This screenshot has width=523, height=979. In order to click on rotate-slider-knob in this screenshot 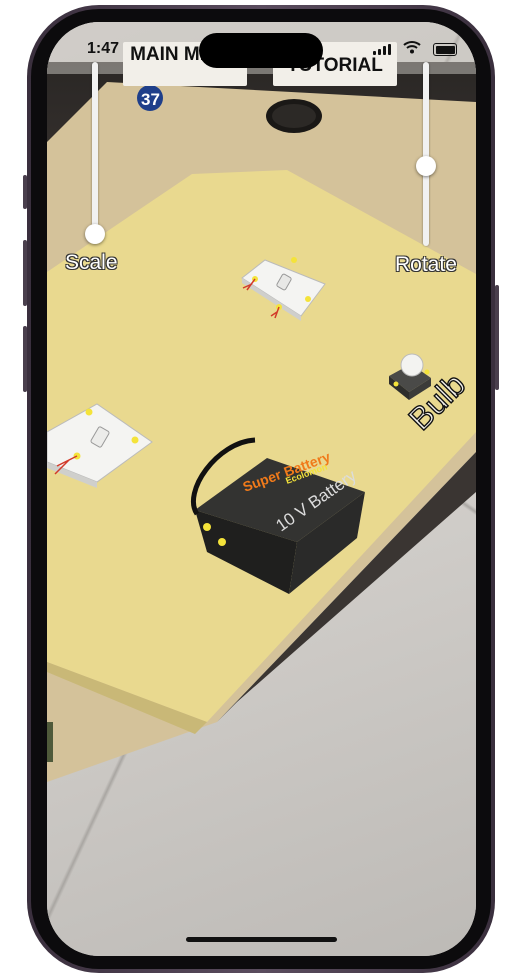, I will do `click(426, 166)`.